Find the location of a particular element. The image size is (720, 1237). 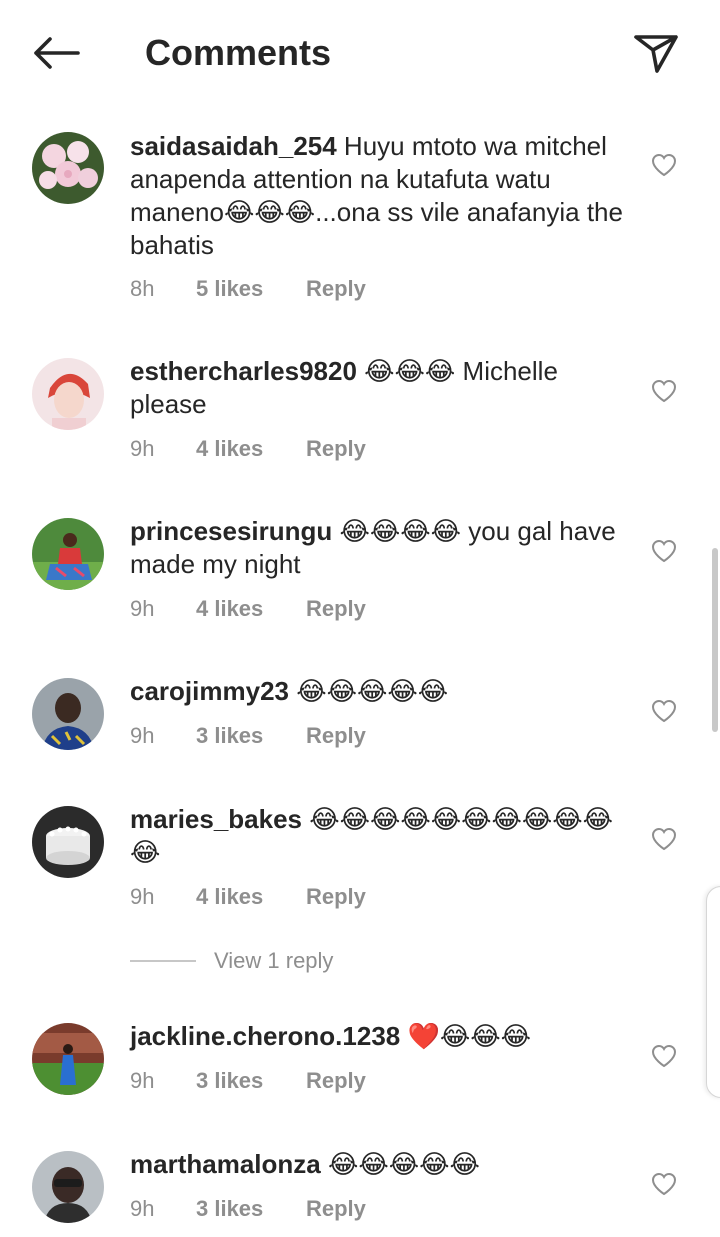

flower-photo-avatar is located at coordinates (68, 168).